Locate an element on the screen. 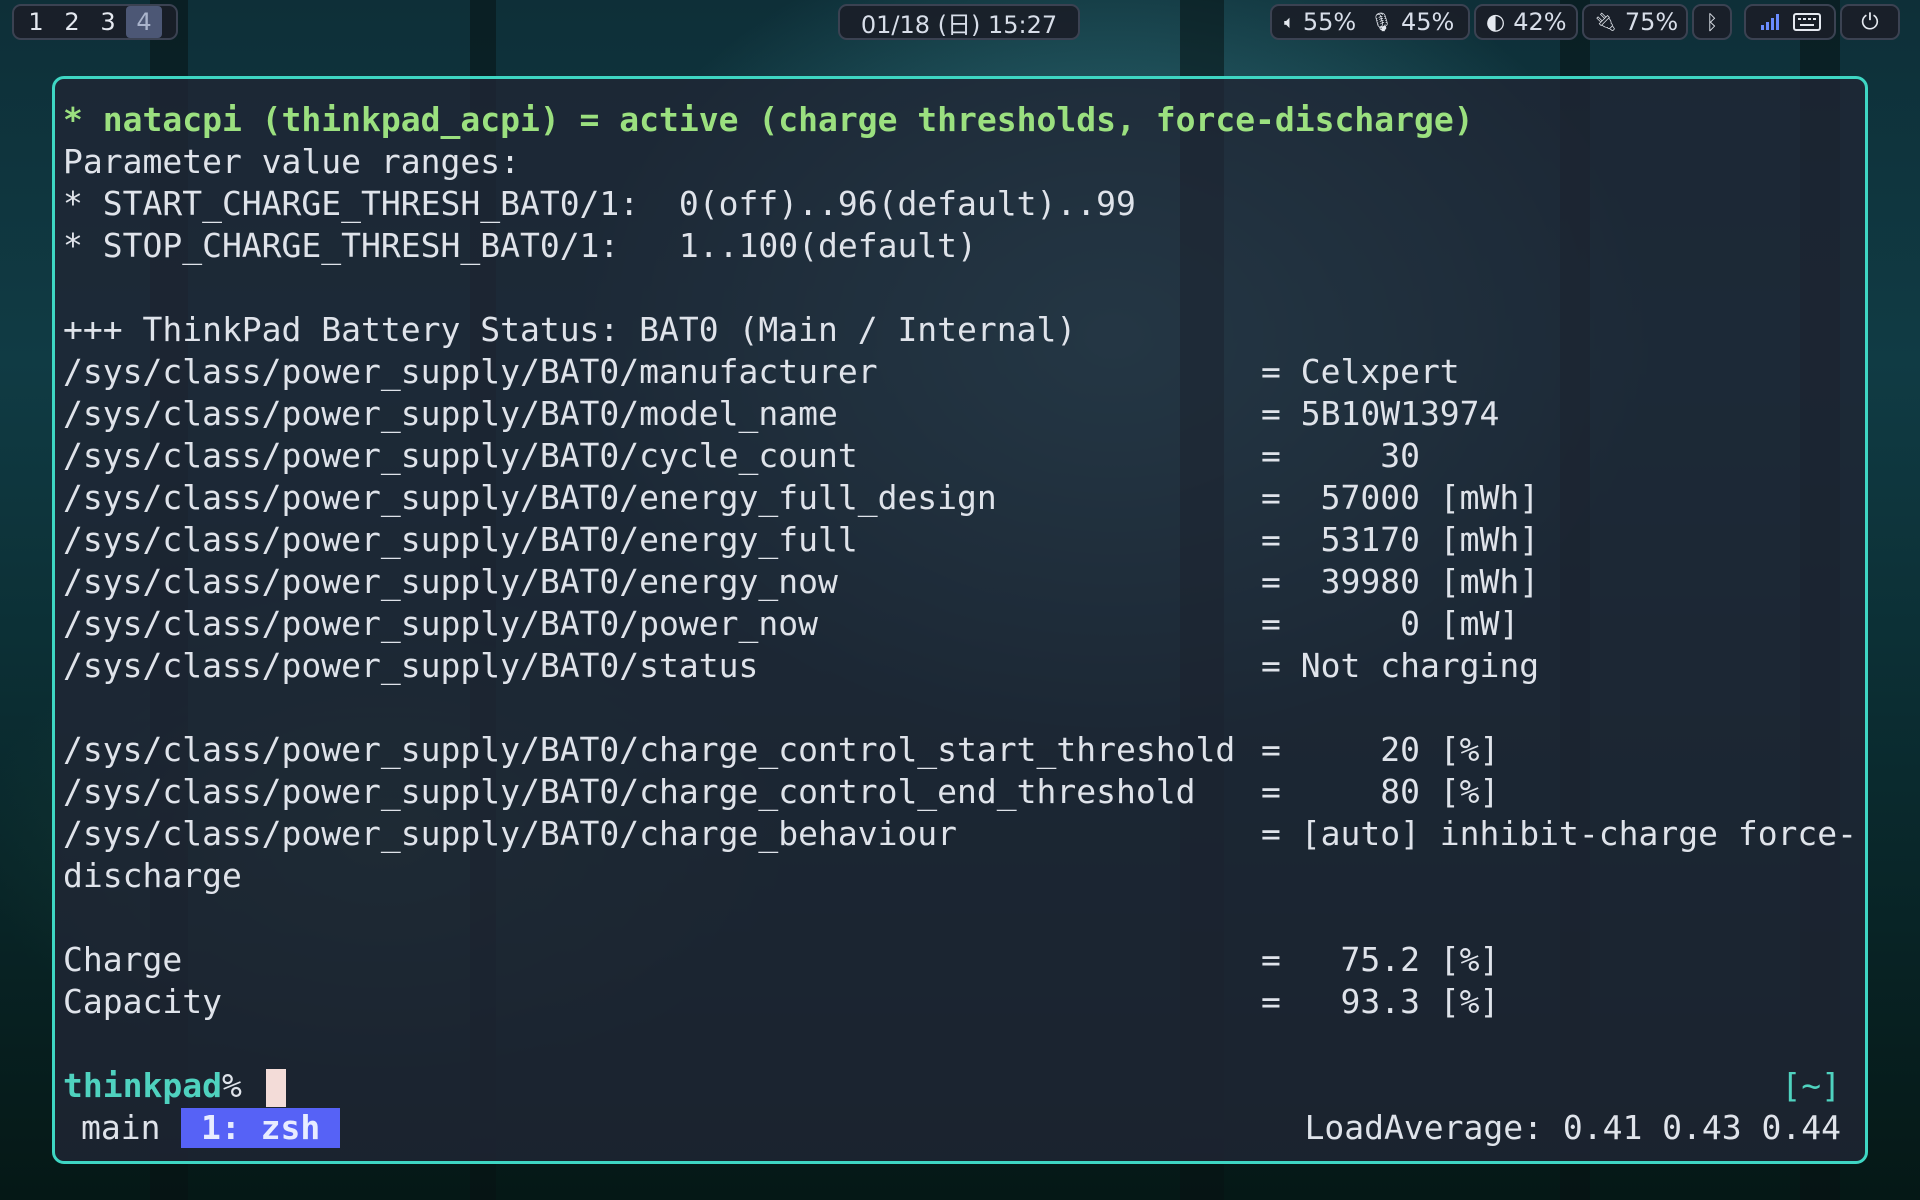 Image resolution: width=1920 pixels, height=1200 pixels. audio-widget: 🔈︎ 55% 🎙︎ 45% is located at coordinates (1370, 22).